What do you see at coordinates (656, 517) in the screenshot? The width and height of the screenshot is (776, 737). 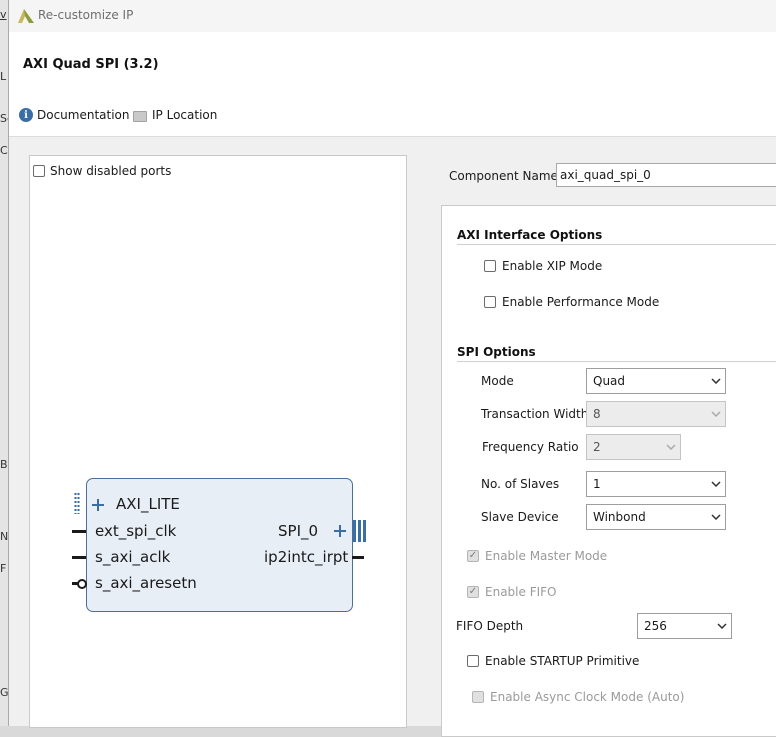 I see `slave-device-dropdown: Winbond` at bounding box center [656, 517].